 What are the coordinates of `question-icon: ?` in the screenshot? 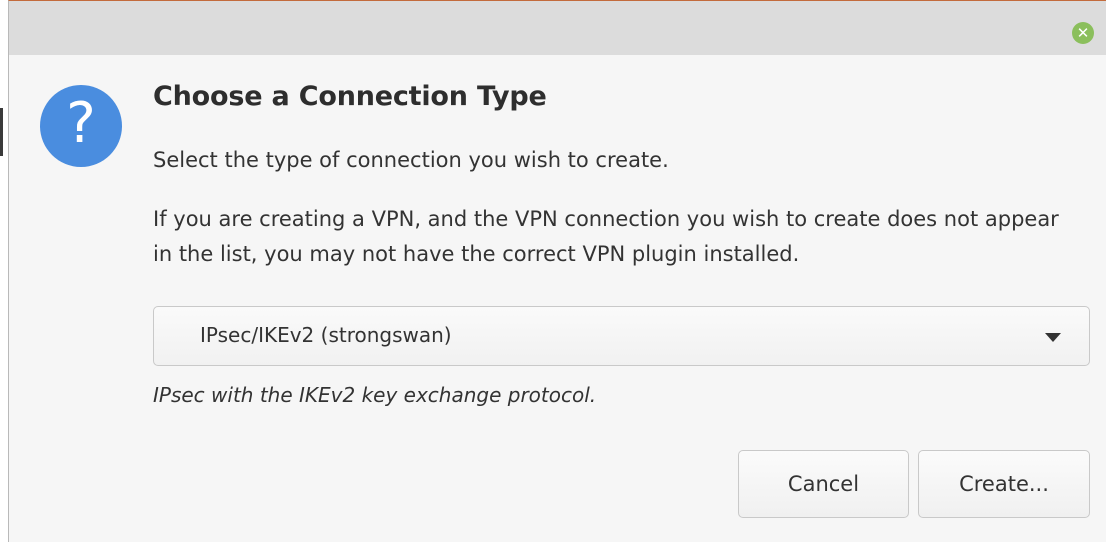 It's located at (81, 126).